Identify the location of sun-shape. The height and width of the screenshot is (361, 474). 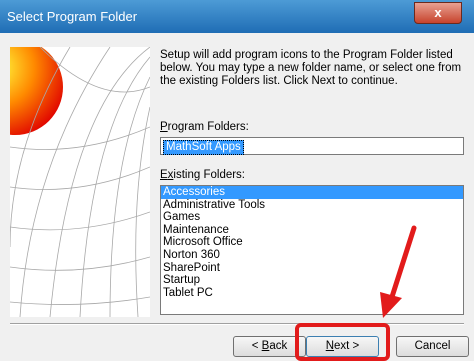
(36, 91).